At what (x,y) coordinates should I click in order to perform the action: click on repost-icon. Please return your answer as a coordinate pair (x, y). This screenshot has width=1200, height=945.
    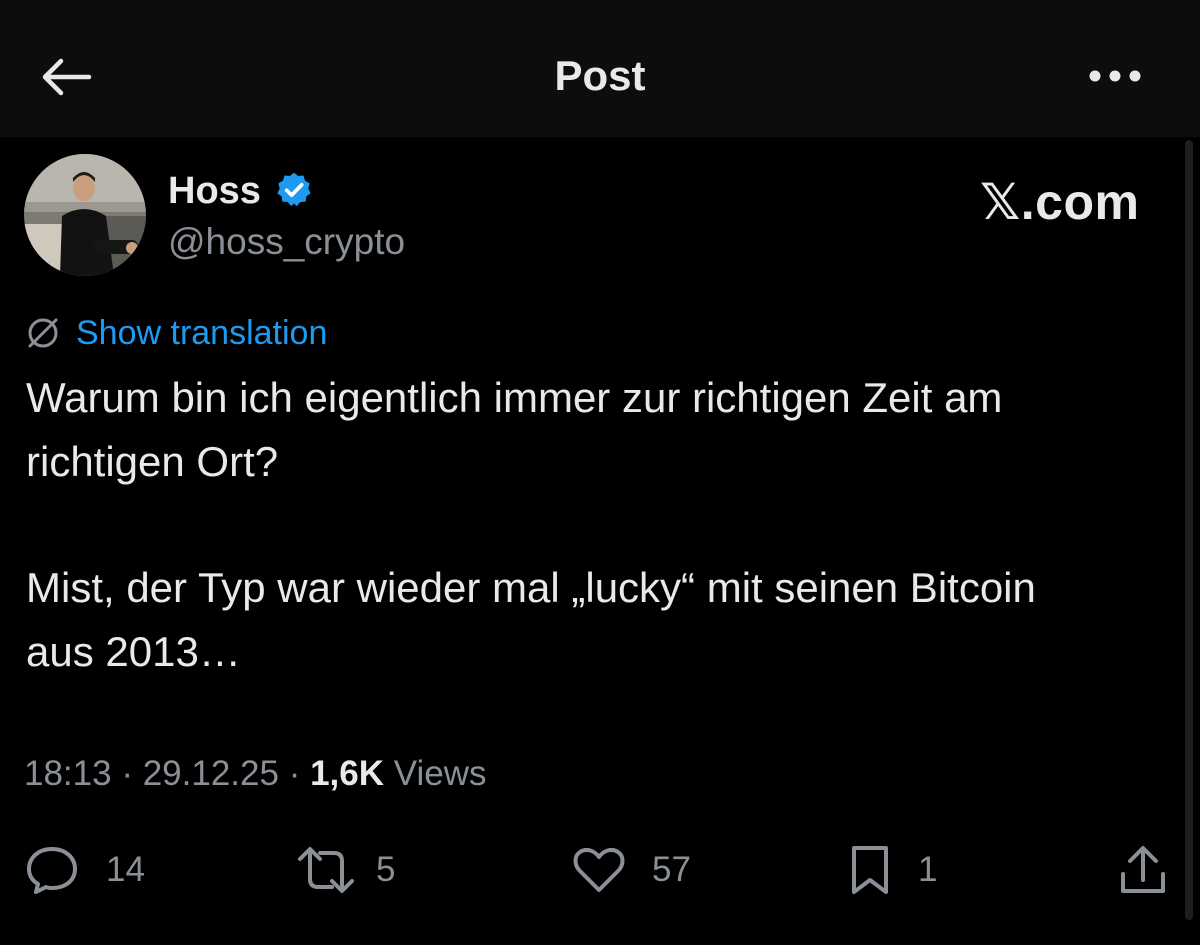
    Looking at the image, I should click on (326, 870).